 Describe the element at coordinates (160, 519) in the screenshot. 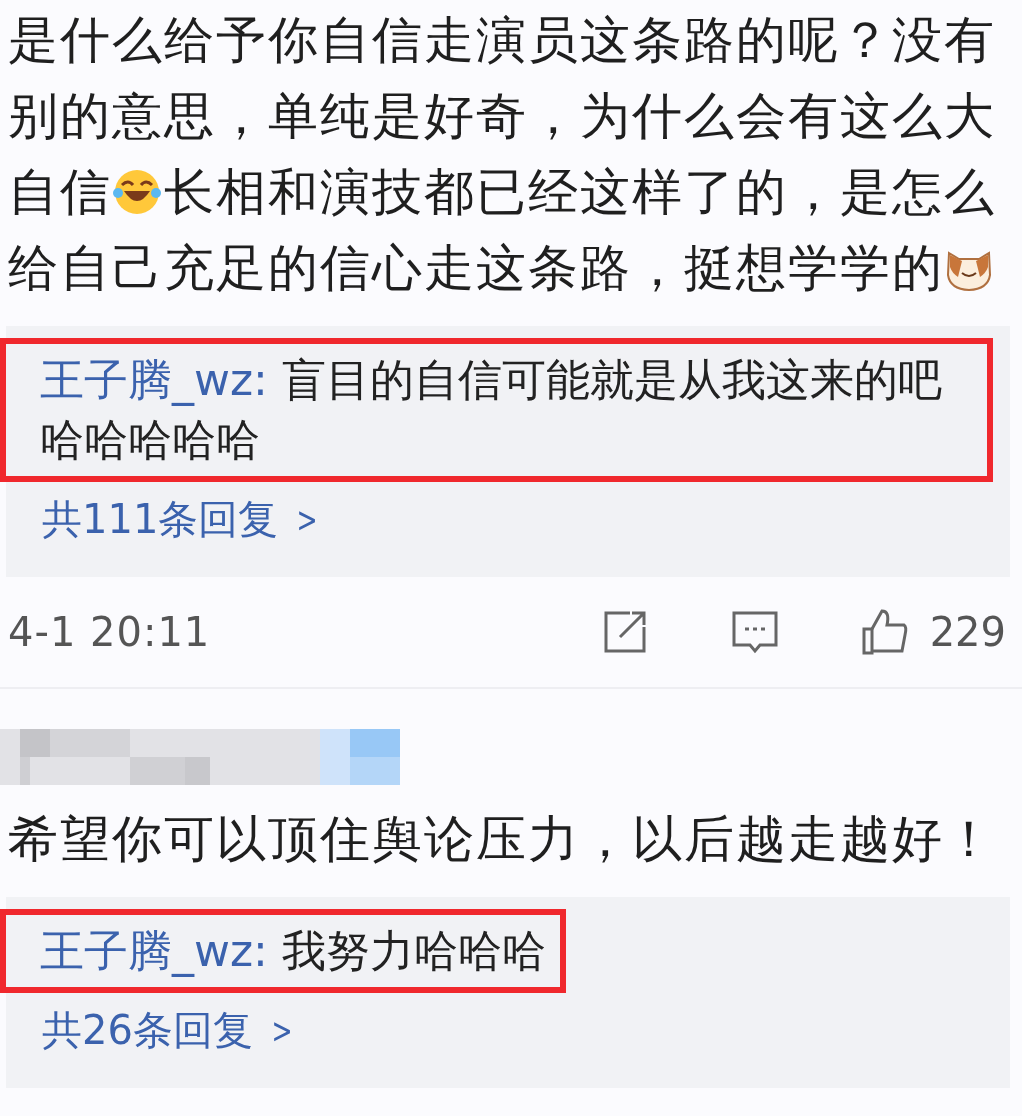

I see `reply-count-link: 共111条回复` at that location.